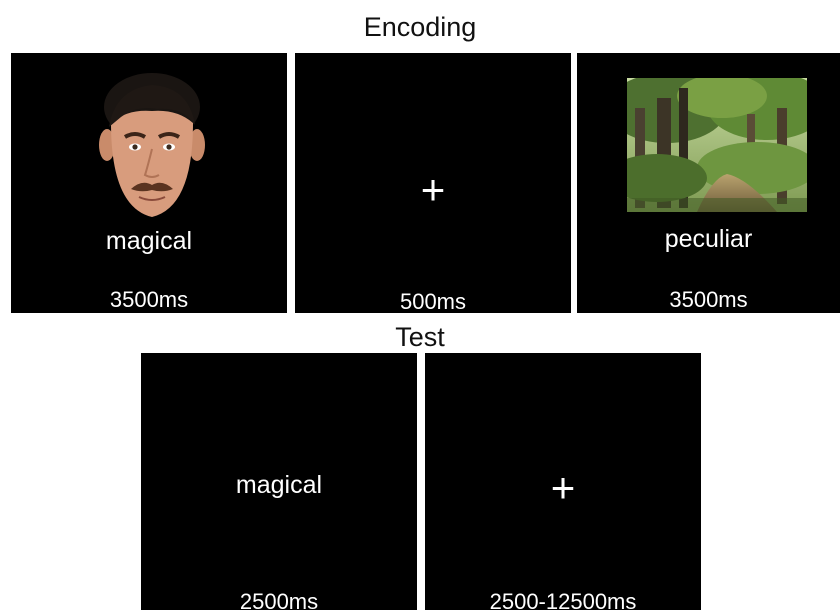 The height and width of the screenshot is (610, 840). What do you see at coordinates (563, 599) in the screenshot?
I see `test-duration-2: 2500-12500ms` at bounding box center [563, 599].